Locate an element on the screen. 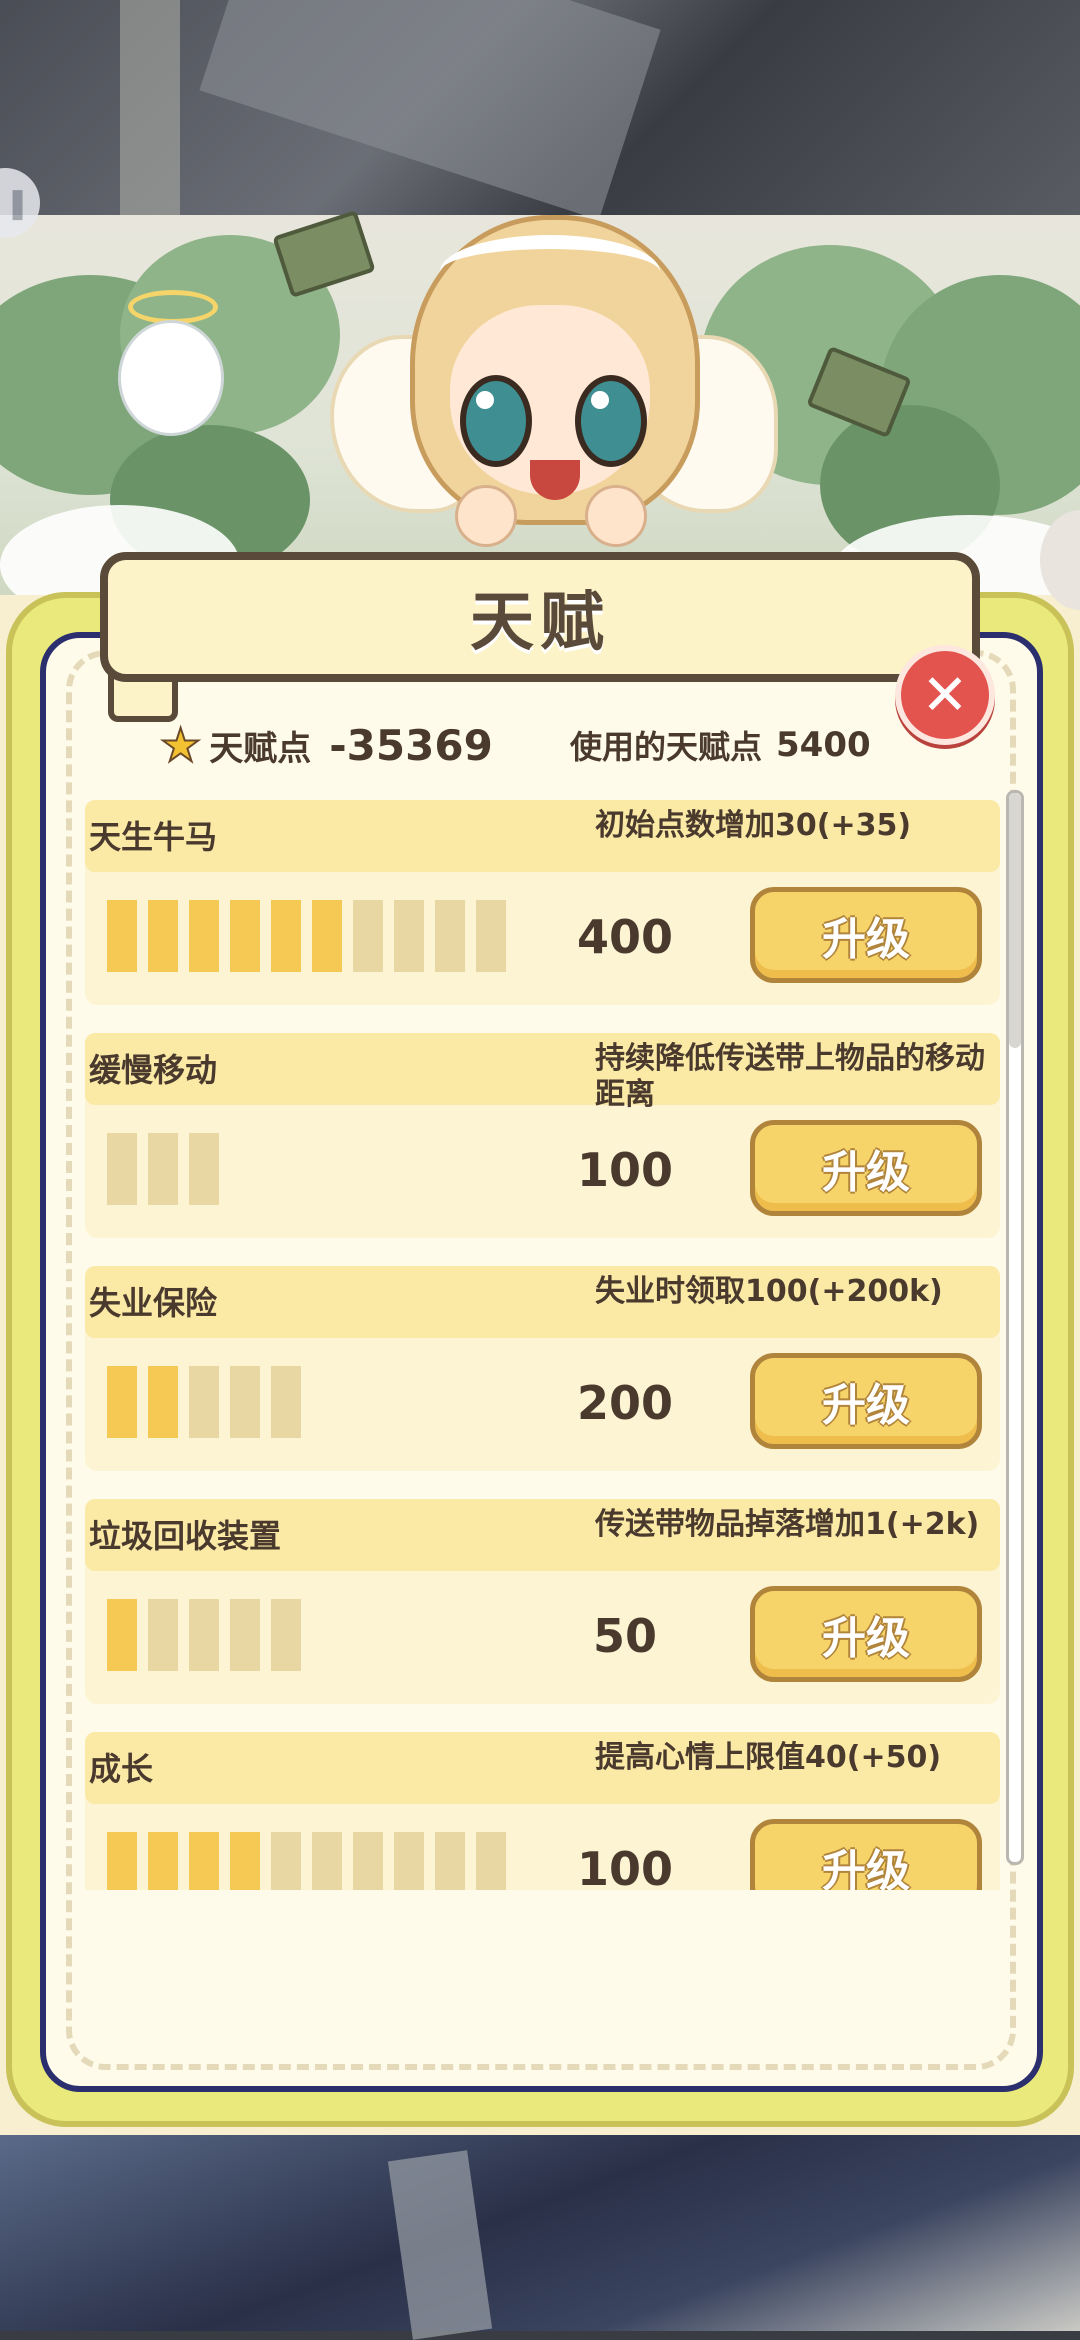  upgrade-cost: 200 is located at coordinates (625, 1403).